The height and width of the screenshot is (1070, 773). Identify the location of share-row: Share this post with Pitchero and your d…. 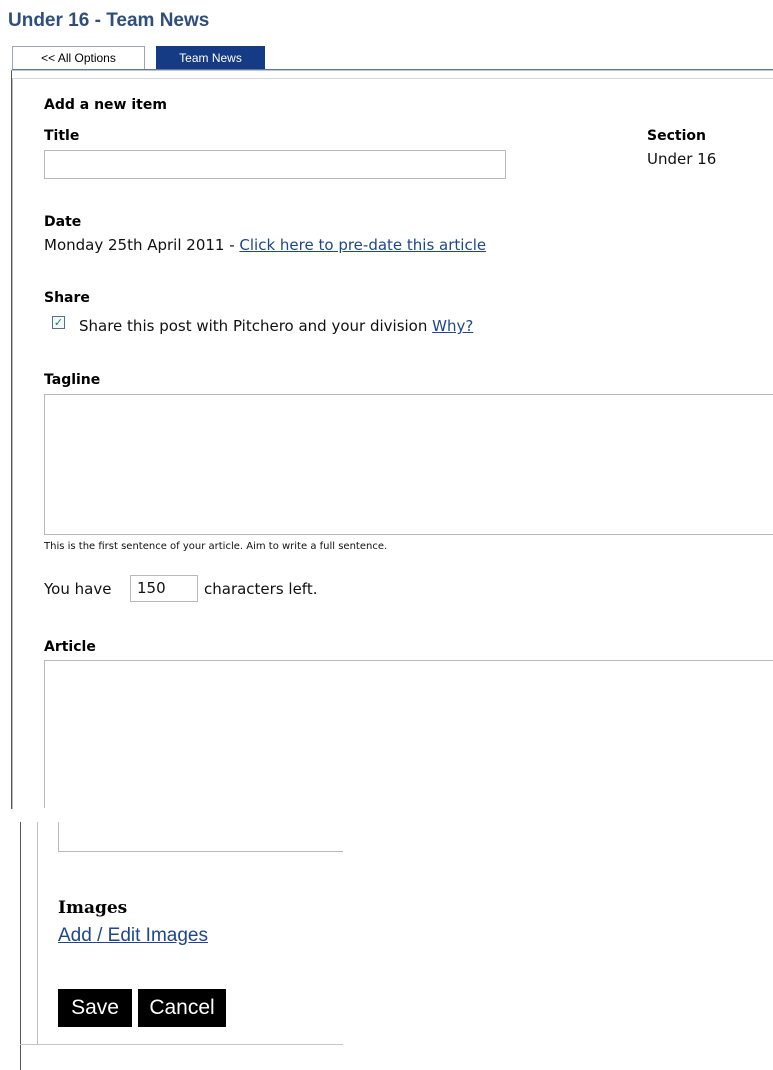
(276, 326).